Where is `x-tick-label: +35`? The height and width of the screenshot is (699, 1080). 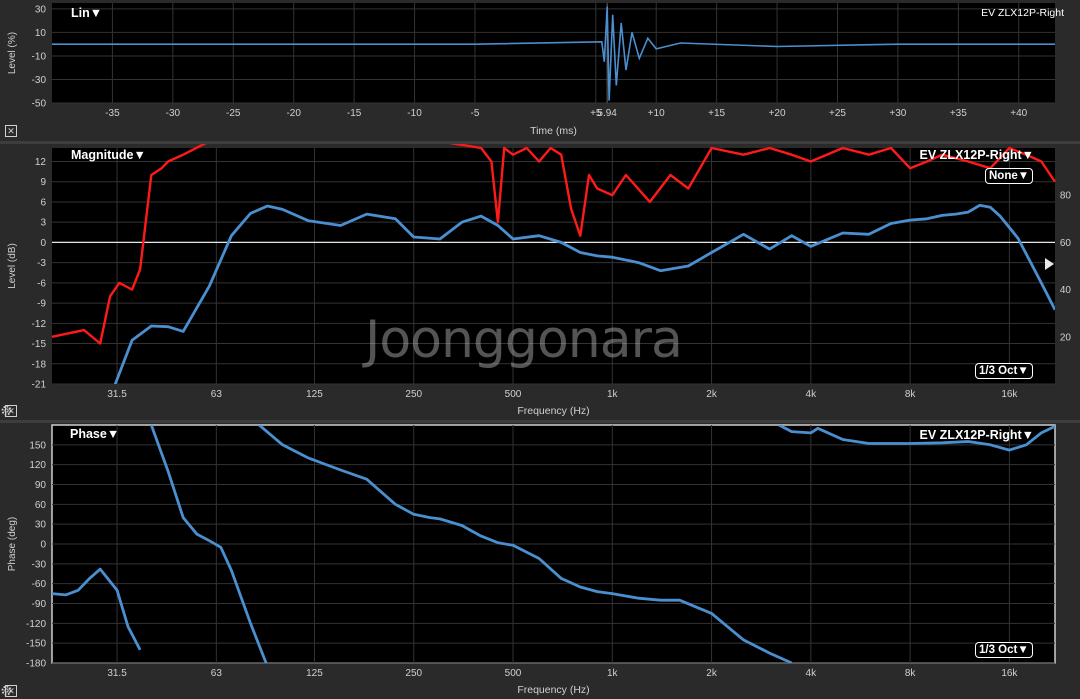
x-tick-label: +35 is located at coordinates (958, 113).